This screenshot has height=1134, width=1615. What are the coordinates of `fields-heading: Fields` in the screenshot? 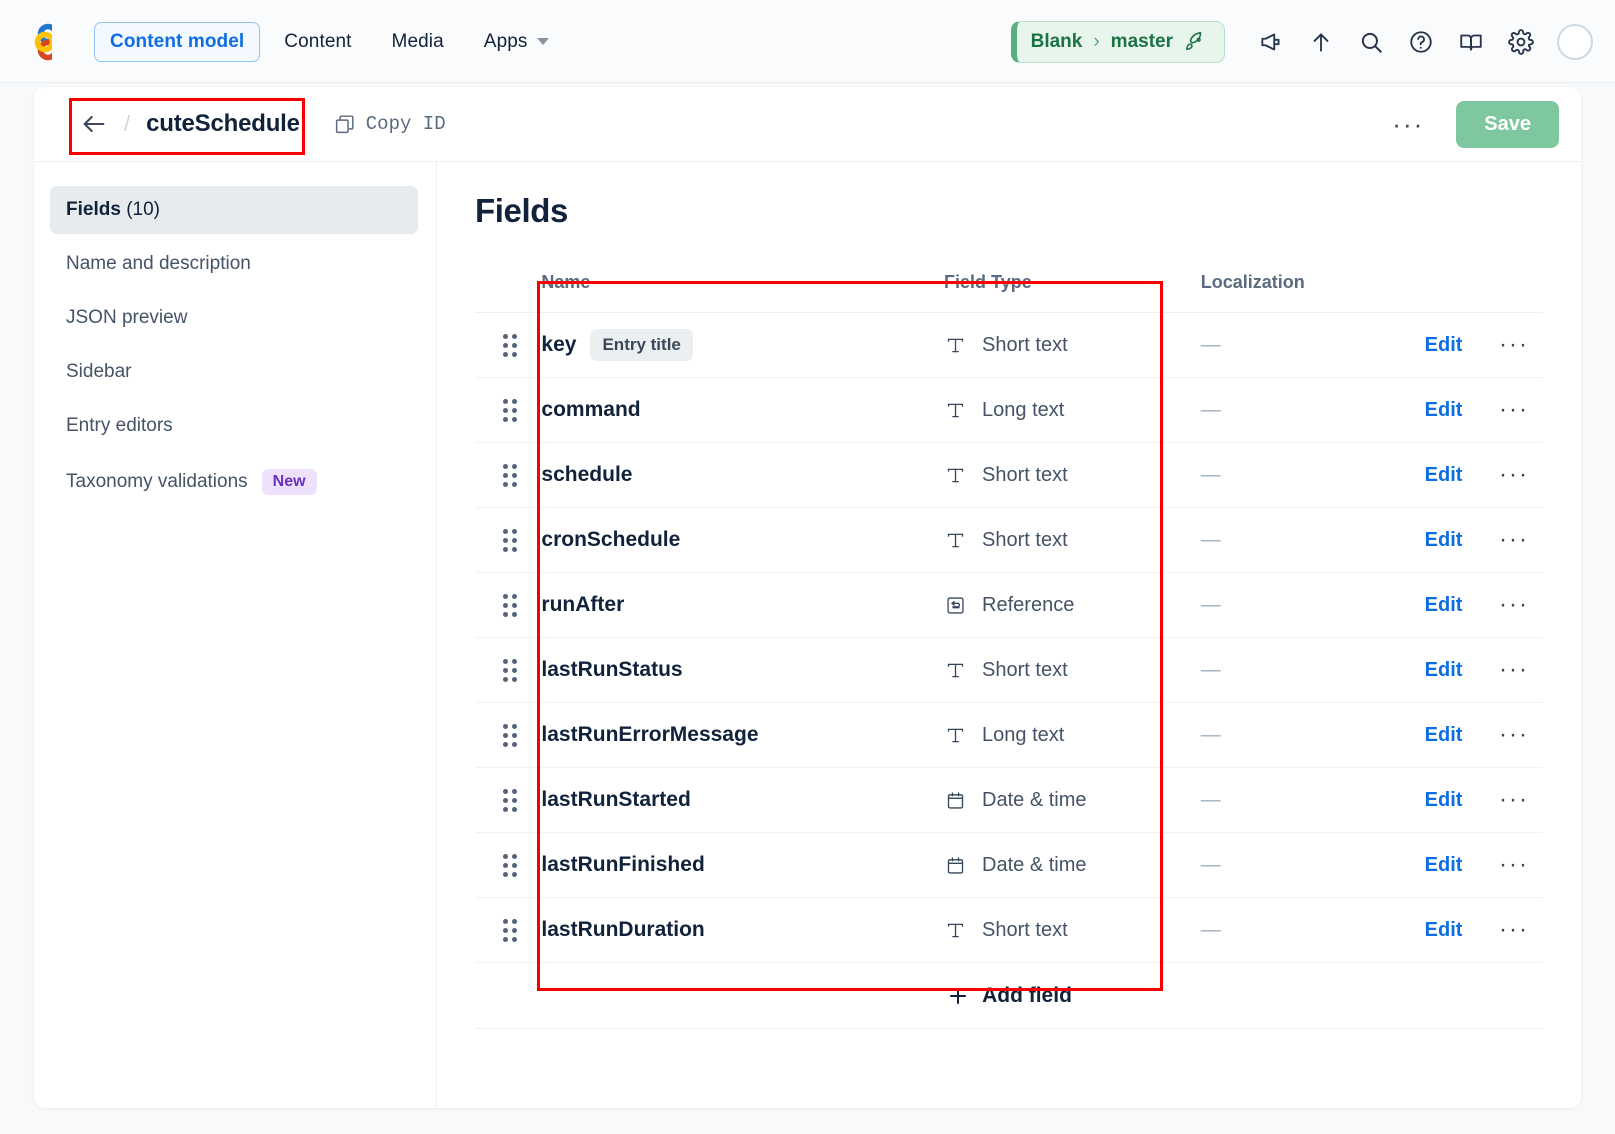 It's located at (521, 210).